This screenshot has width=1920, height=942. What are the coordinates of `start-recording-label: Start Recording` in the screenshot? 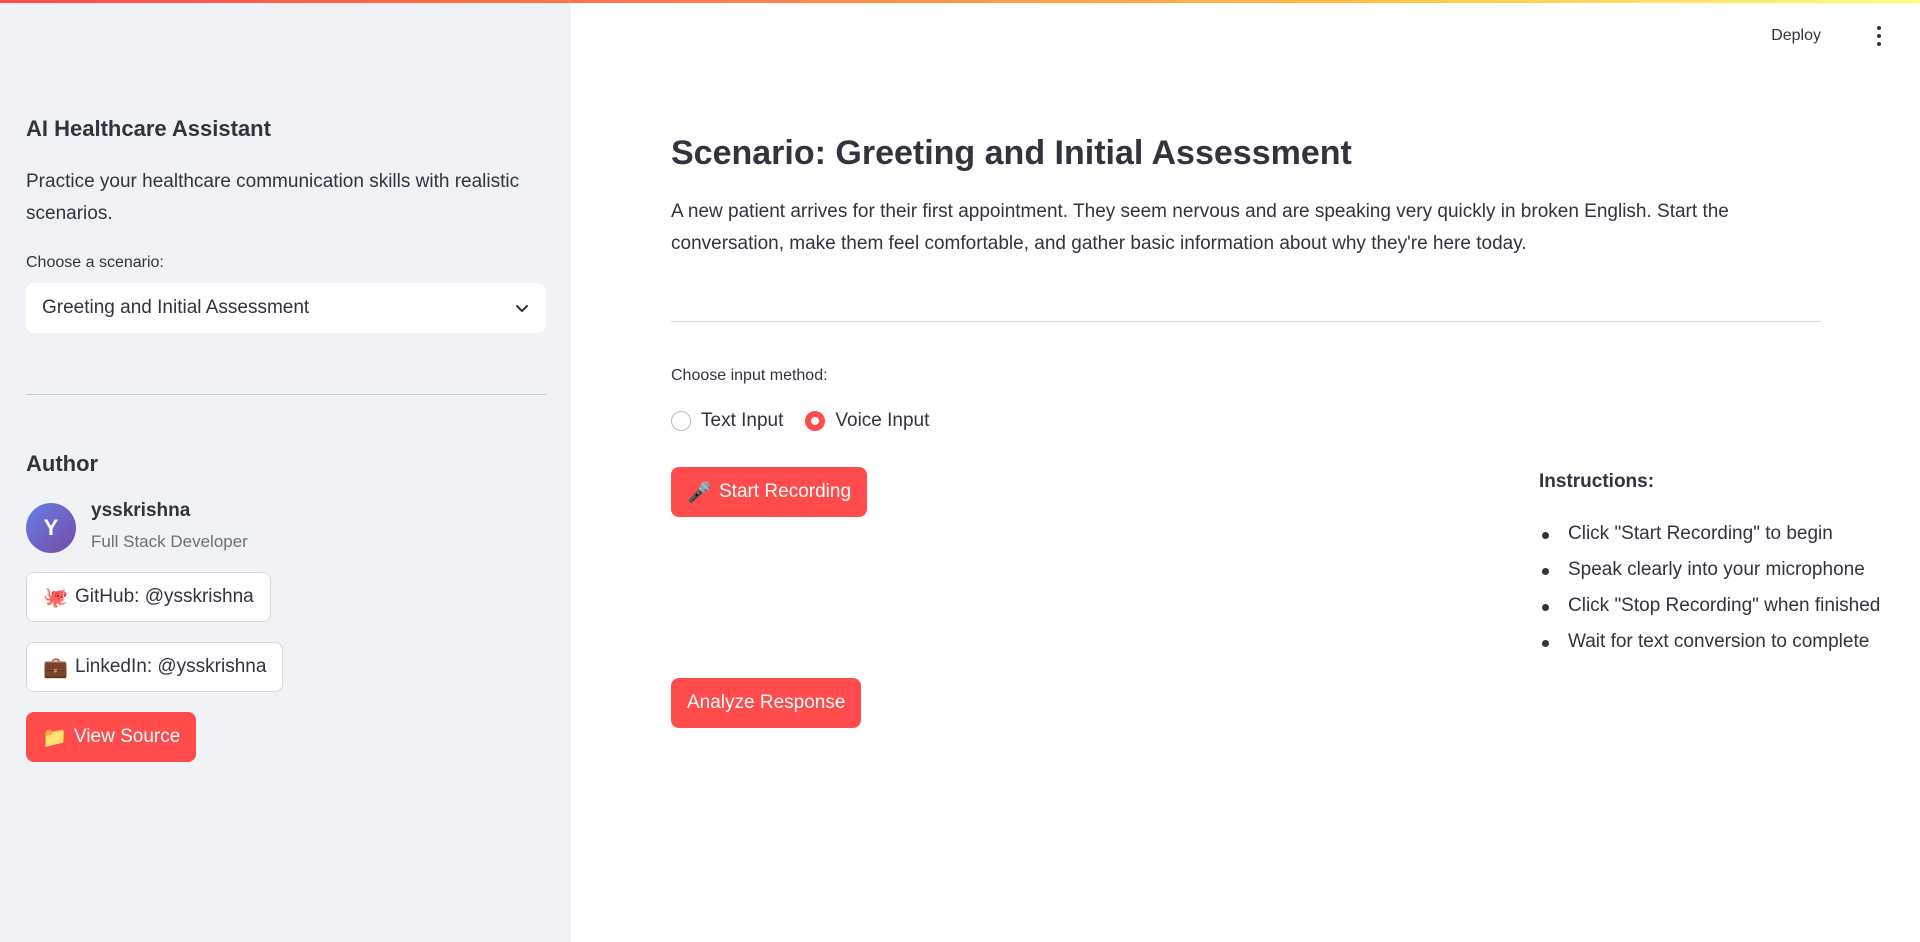 It's located at (785, 491).